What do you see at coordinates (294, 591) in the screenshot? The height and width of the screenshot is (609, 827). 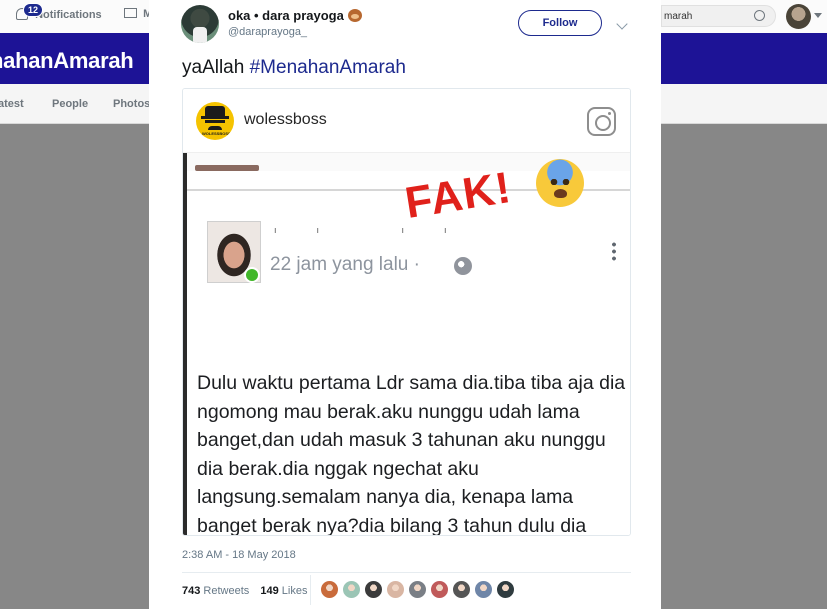 I see `likes-label: Likes` at bounding box center [294, 591].